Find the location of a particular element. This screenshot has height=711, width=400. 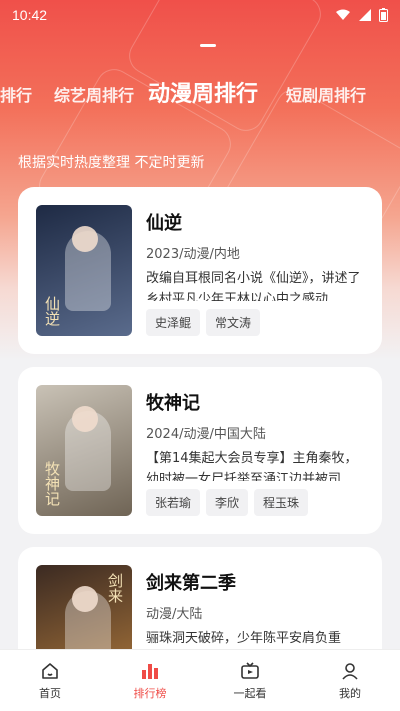

item-meta: 2024/动漫/中国大陆 is located at coordinates (206, 434).